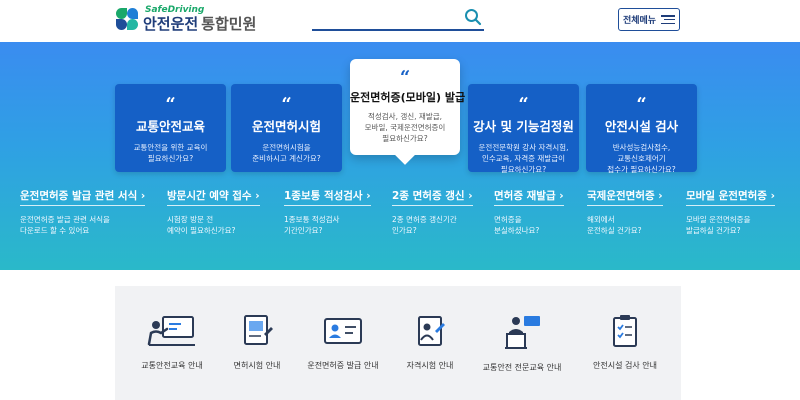 Image resolution: width=800 pixels, height=400 pixels. What do you see at coordinates (432, 197) in the screenshot?
I see `link-title: 2종 면허증 갱신 ›` at bounding box center [432, 197].